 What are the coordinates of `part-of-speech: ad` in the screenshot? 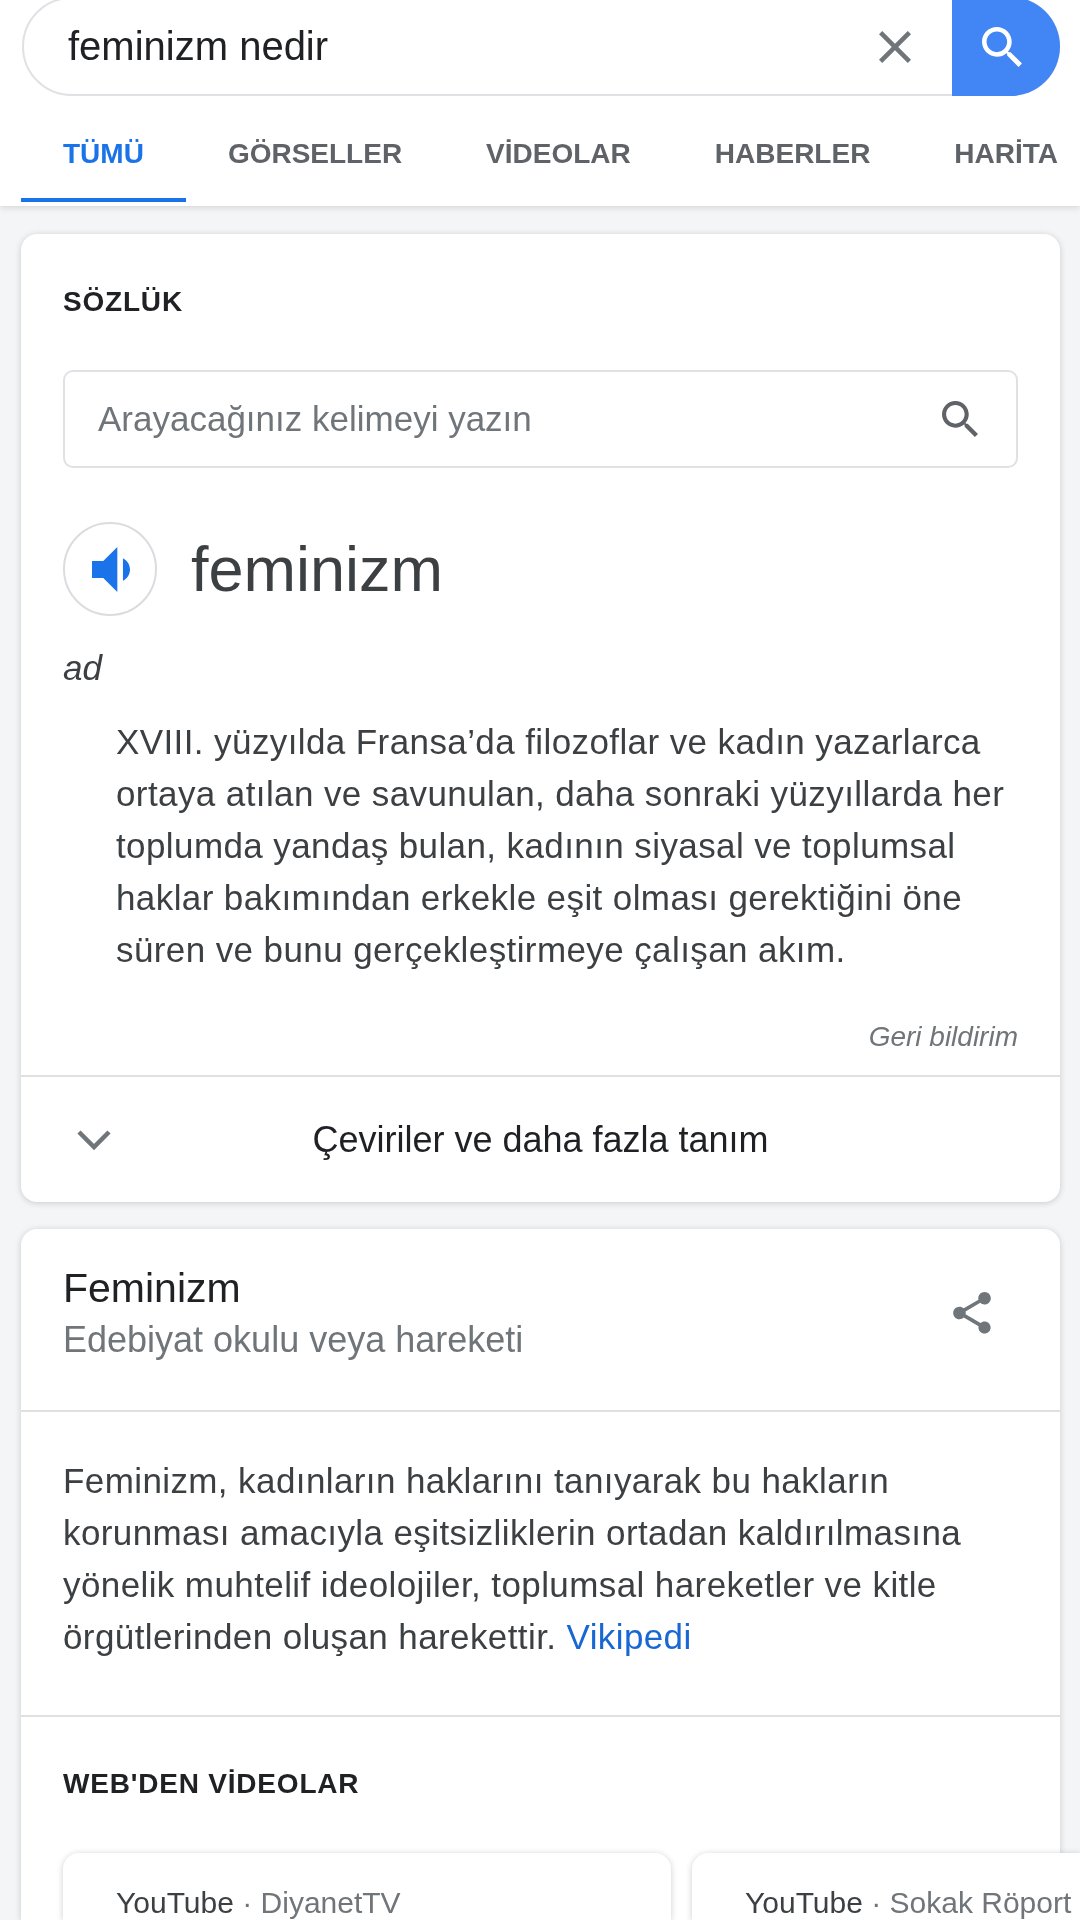 It's located at (82, 668).